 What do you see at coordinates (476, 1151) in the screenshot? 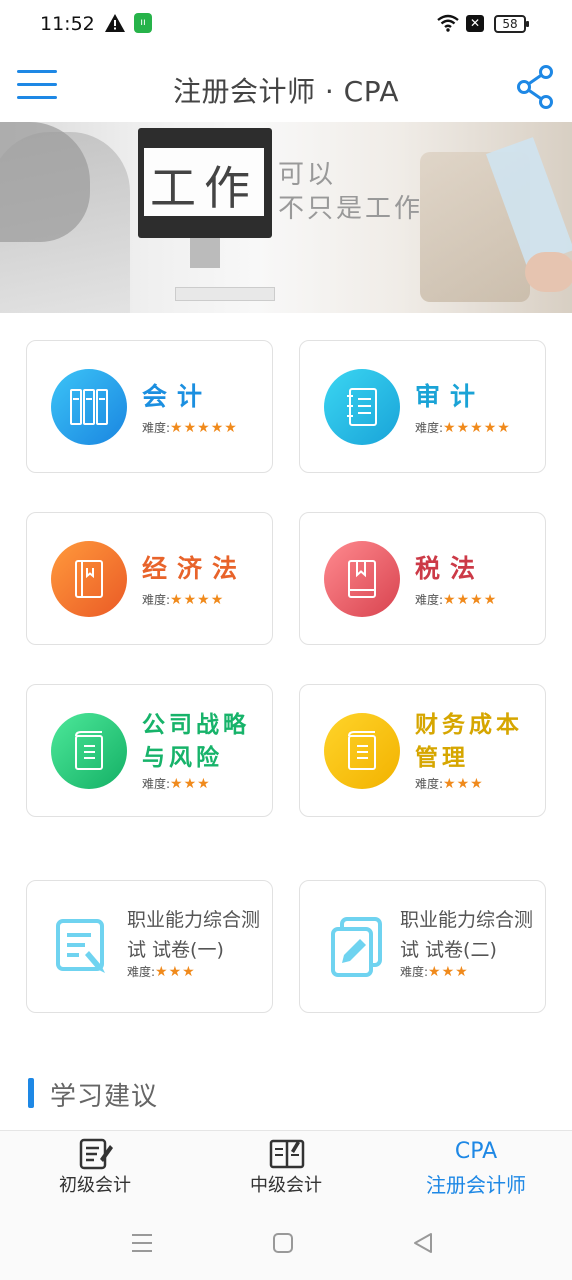
I see `tab-cpa-mark: CPA` at bounding box center [476, 1151].